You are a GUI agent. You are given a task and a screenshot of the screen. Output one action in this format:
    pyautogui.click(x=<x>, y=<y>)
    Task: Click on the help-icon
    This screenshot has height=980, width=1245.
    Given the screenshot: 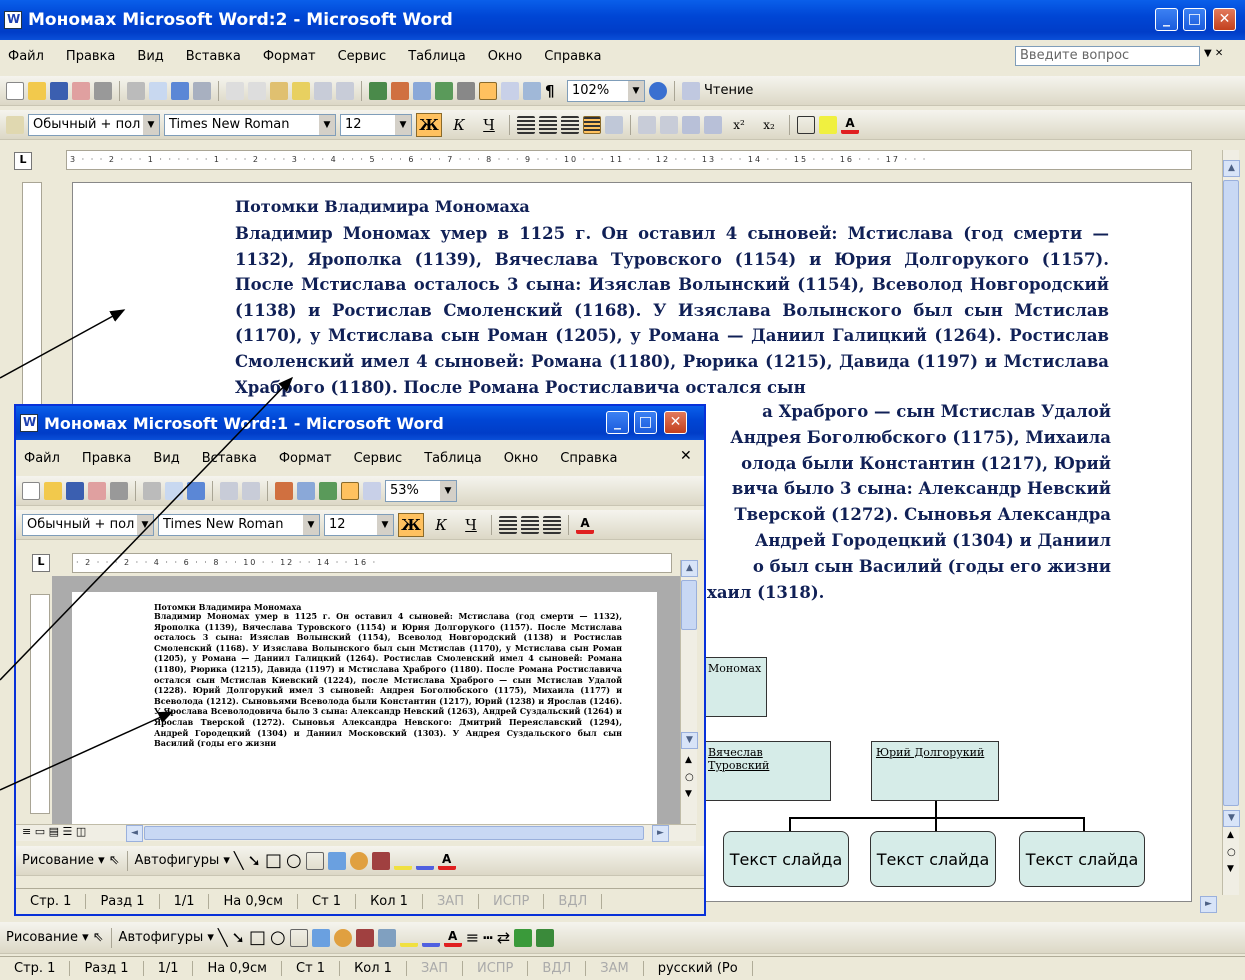 What is the action you would take?
    pyautogui.click(x=658, y=90)
    